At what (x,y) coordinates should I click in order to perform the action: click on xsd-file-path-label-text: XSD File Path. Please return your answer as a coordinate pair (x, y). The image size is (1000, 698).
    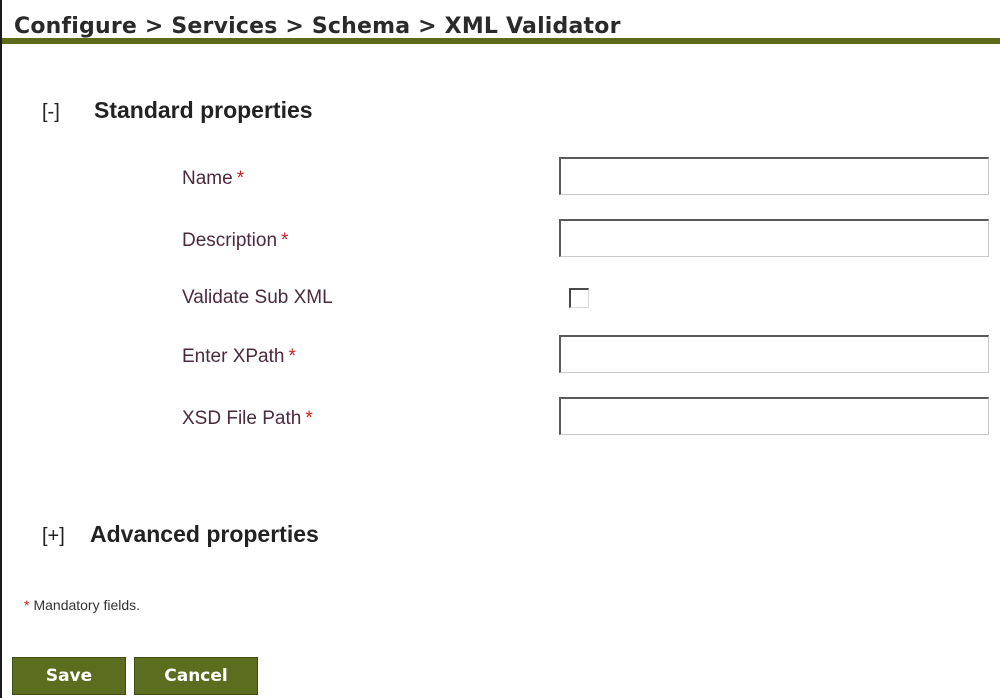
    Looking at the image, I should click on (242, 418).